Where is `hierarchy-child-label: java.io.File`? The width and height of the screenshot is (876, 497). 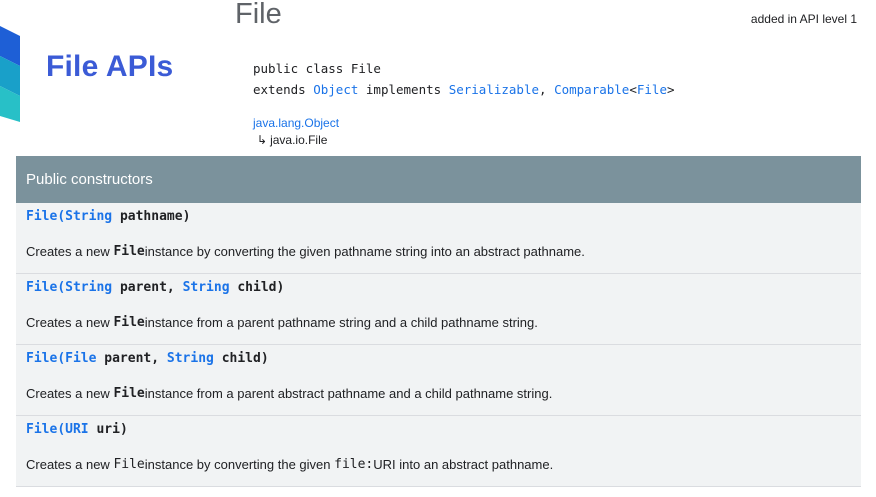 hierarchy-child-label: java.io.File is located at coordinates (299, 140).